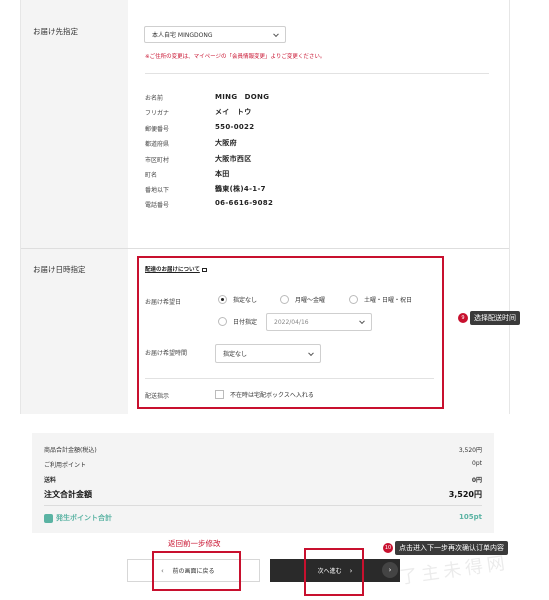  Describe the element at coordinates (74, 207) in the screenshot. I see `label-column` at that location.